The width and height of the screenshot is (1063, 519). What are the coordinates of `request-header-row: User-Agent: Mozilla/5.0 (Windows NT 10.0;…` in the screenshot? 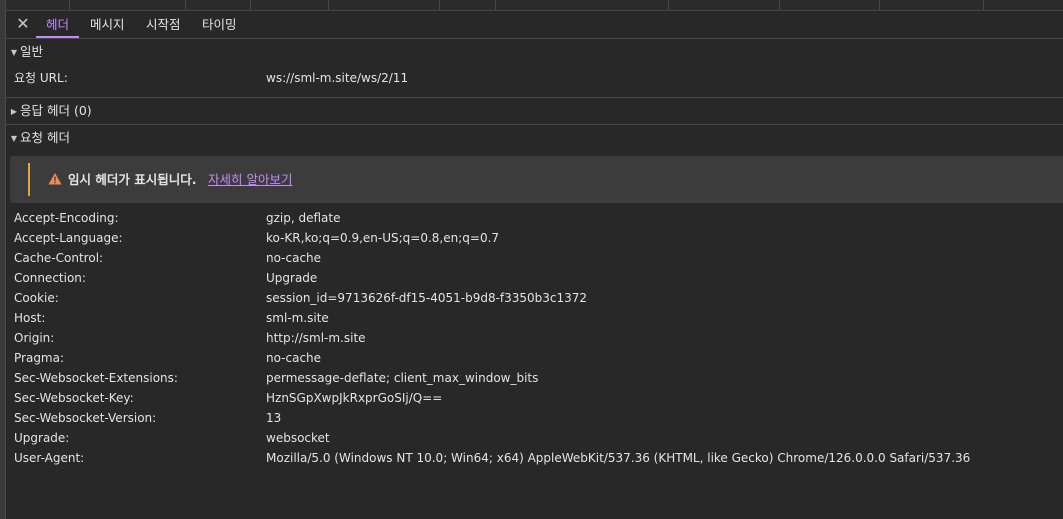 It's located at (534, 458).